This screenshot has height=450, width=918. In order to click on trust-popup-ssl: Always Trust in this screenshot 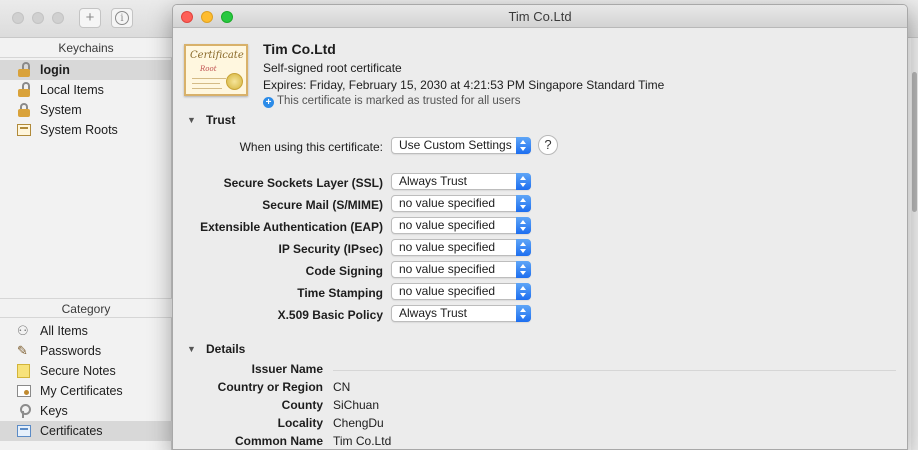, I will do `click(461, 181)`.